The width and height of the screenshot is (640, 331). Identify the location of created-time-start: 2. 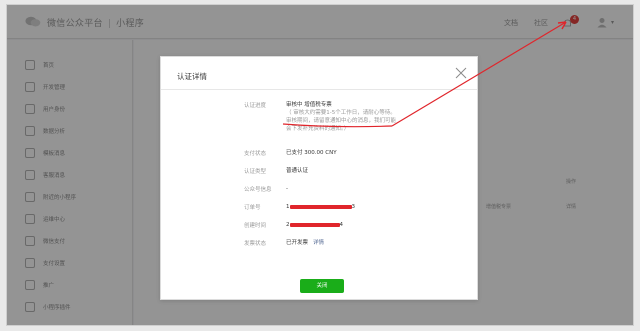
(288, 225).